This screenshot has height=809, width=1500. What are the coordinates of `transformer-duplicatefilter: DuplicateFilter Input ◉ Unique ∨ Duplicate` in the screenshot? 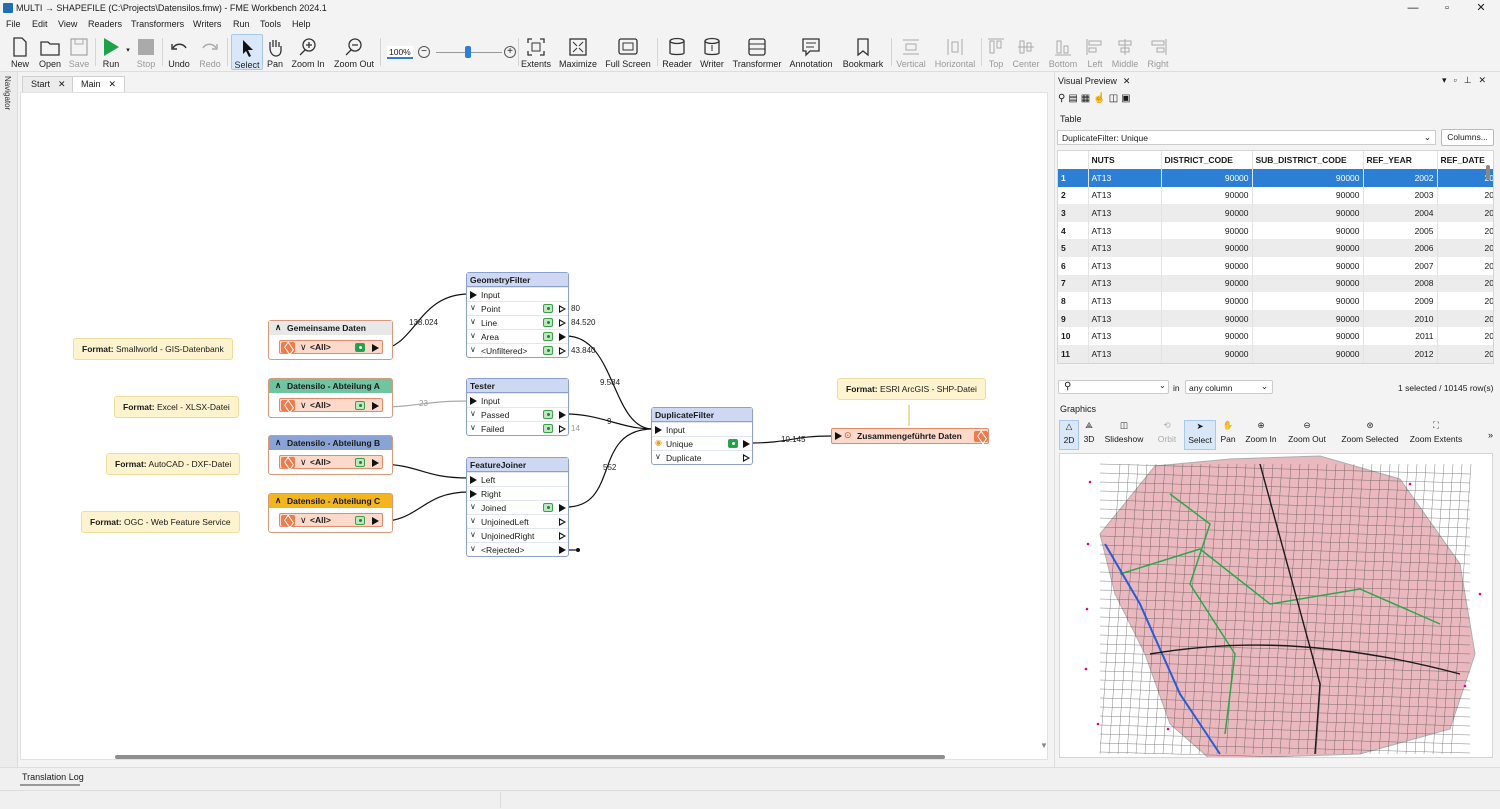 It's located at (702, 436).